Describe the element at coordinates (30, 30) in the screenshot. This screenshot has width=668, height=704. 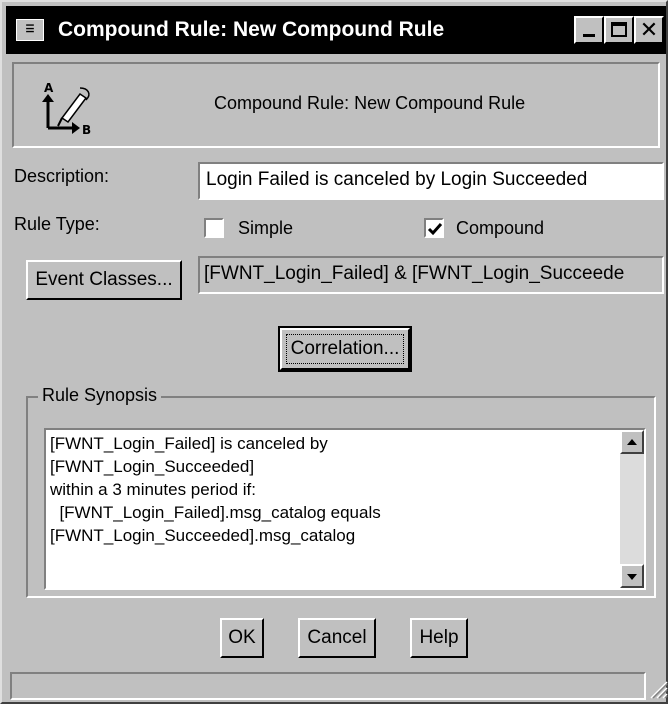
I see `system-menu-icon: ☰` at that location.